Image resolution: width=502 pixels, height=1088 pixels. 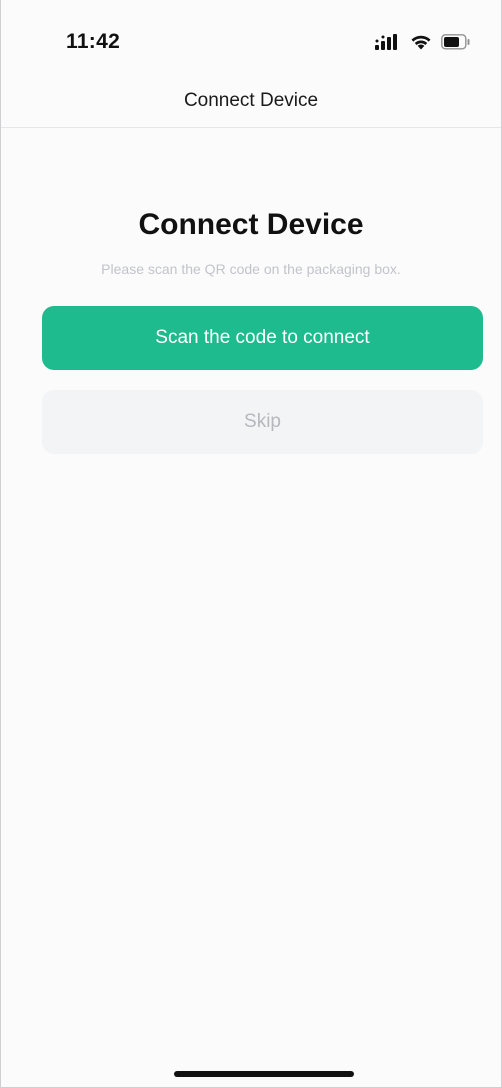 I want to click on scan-code-button-label: Scan the code to connect, so click(x=262, y=337).